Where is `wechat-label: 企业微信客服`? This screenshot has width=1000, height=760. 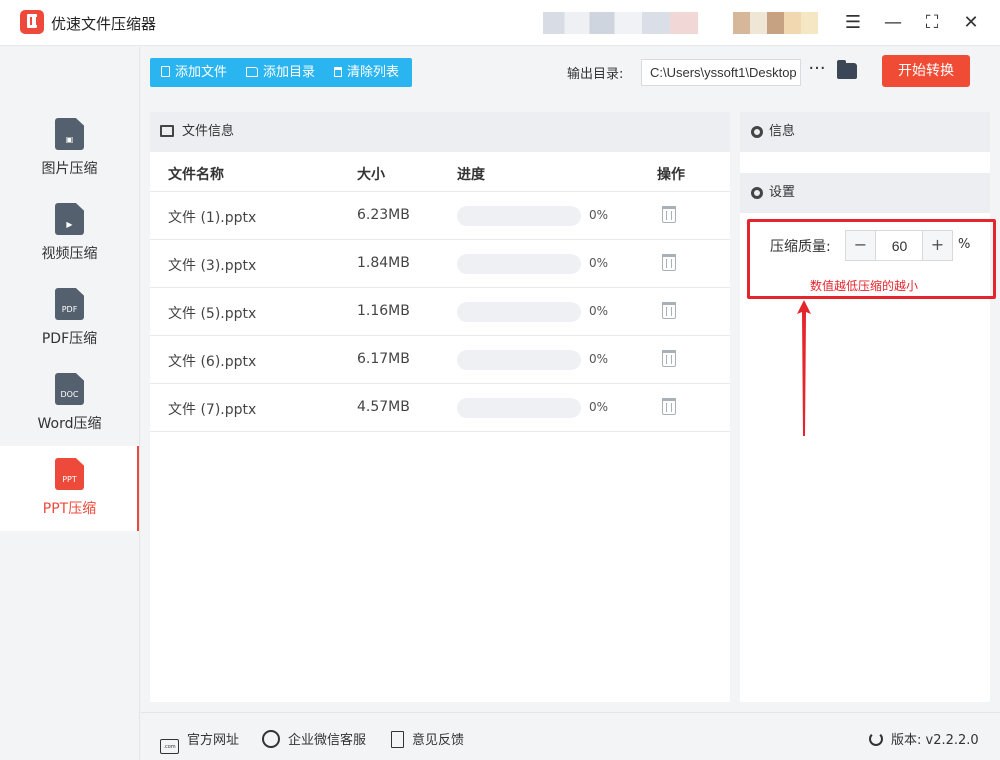
wechat-label: 企业微信客服 is located at coordinates (327, 740).